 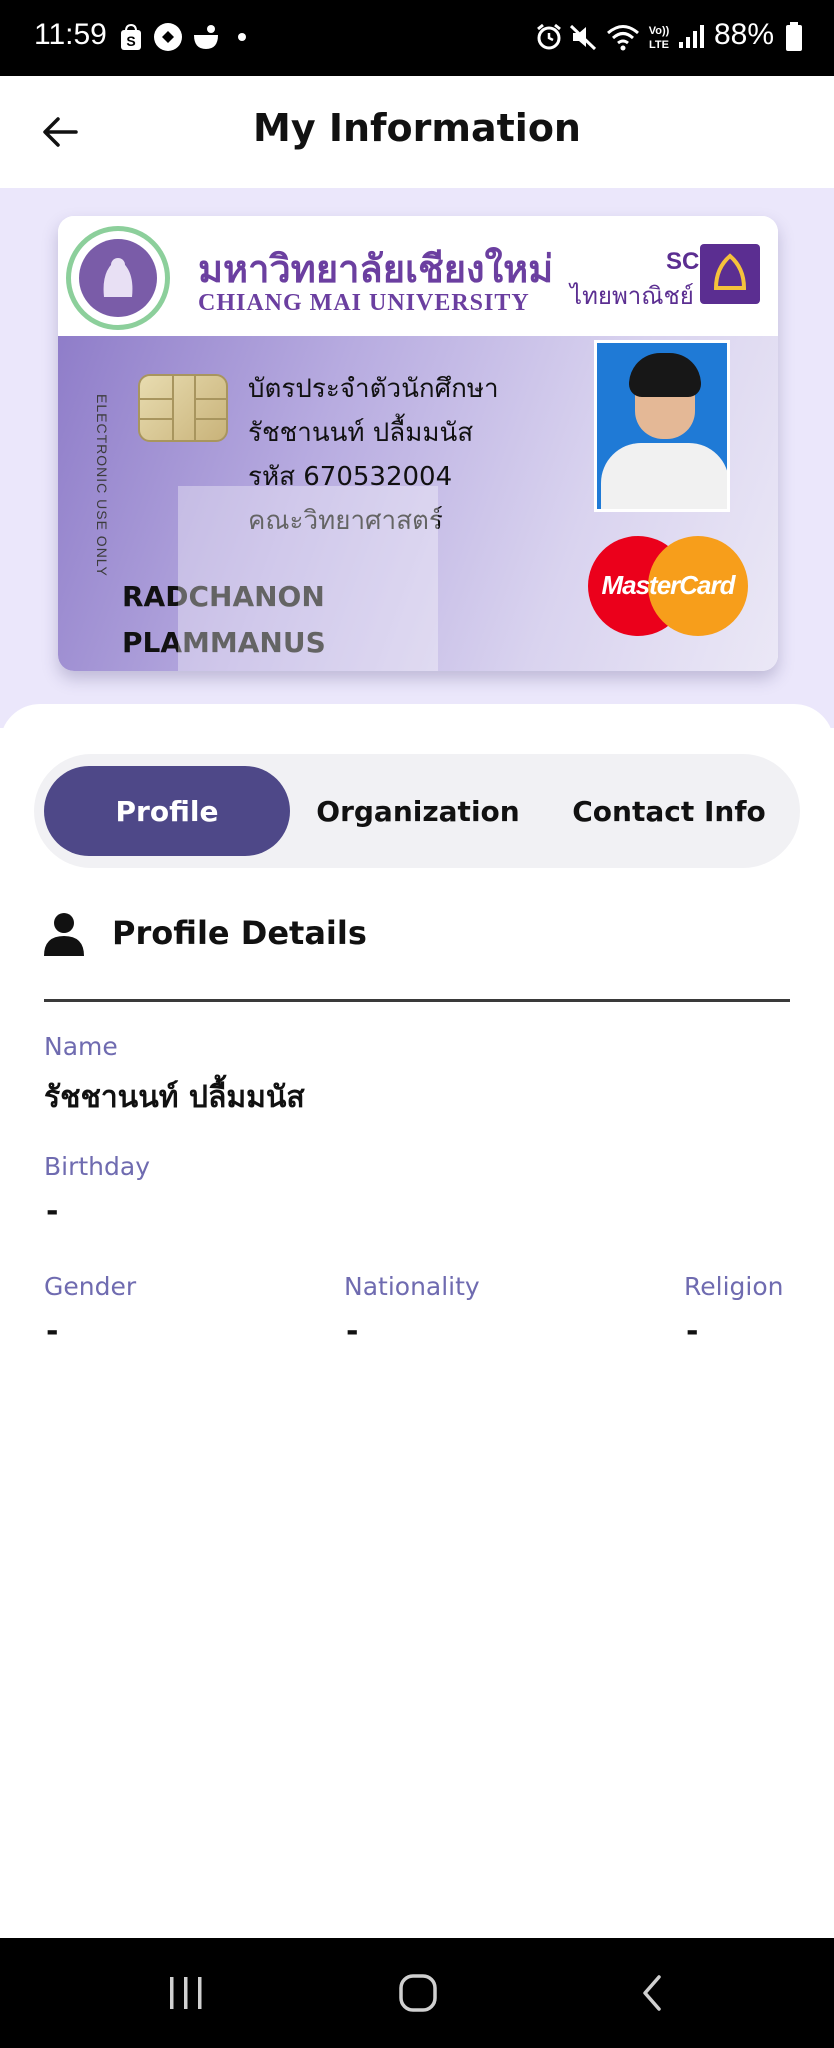 What do you see at coordinates (364, 303) in the screenshot?
I see `university-name-en: CHIANG MAI UNIVERSITY` at bounding box center [364, 303].